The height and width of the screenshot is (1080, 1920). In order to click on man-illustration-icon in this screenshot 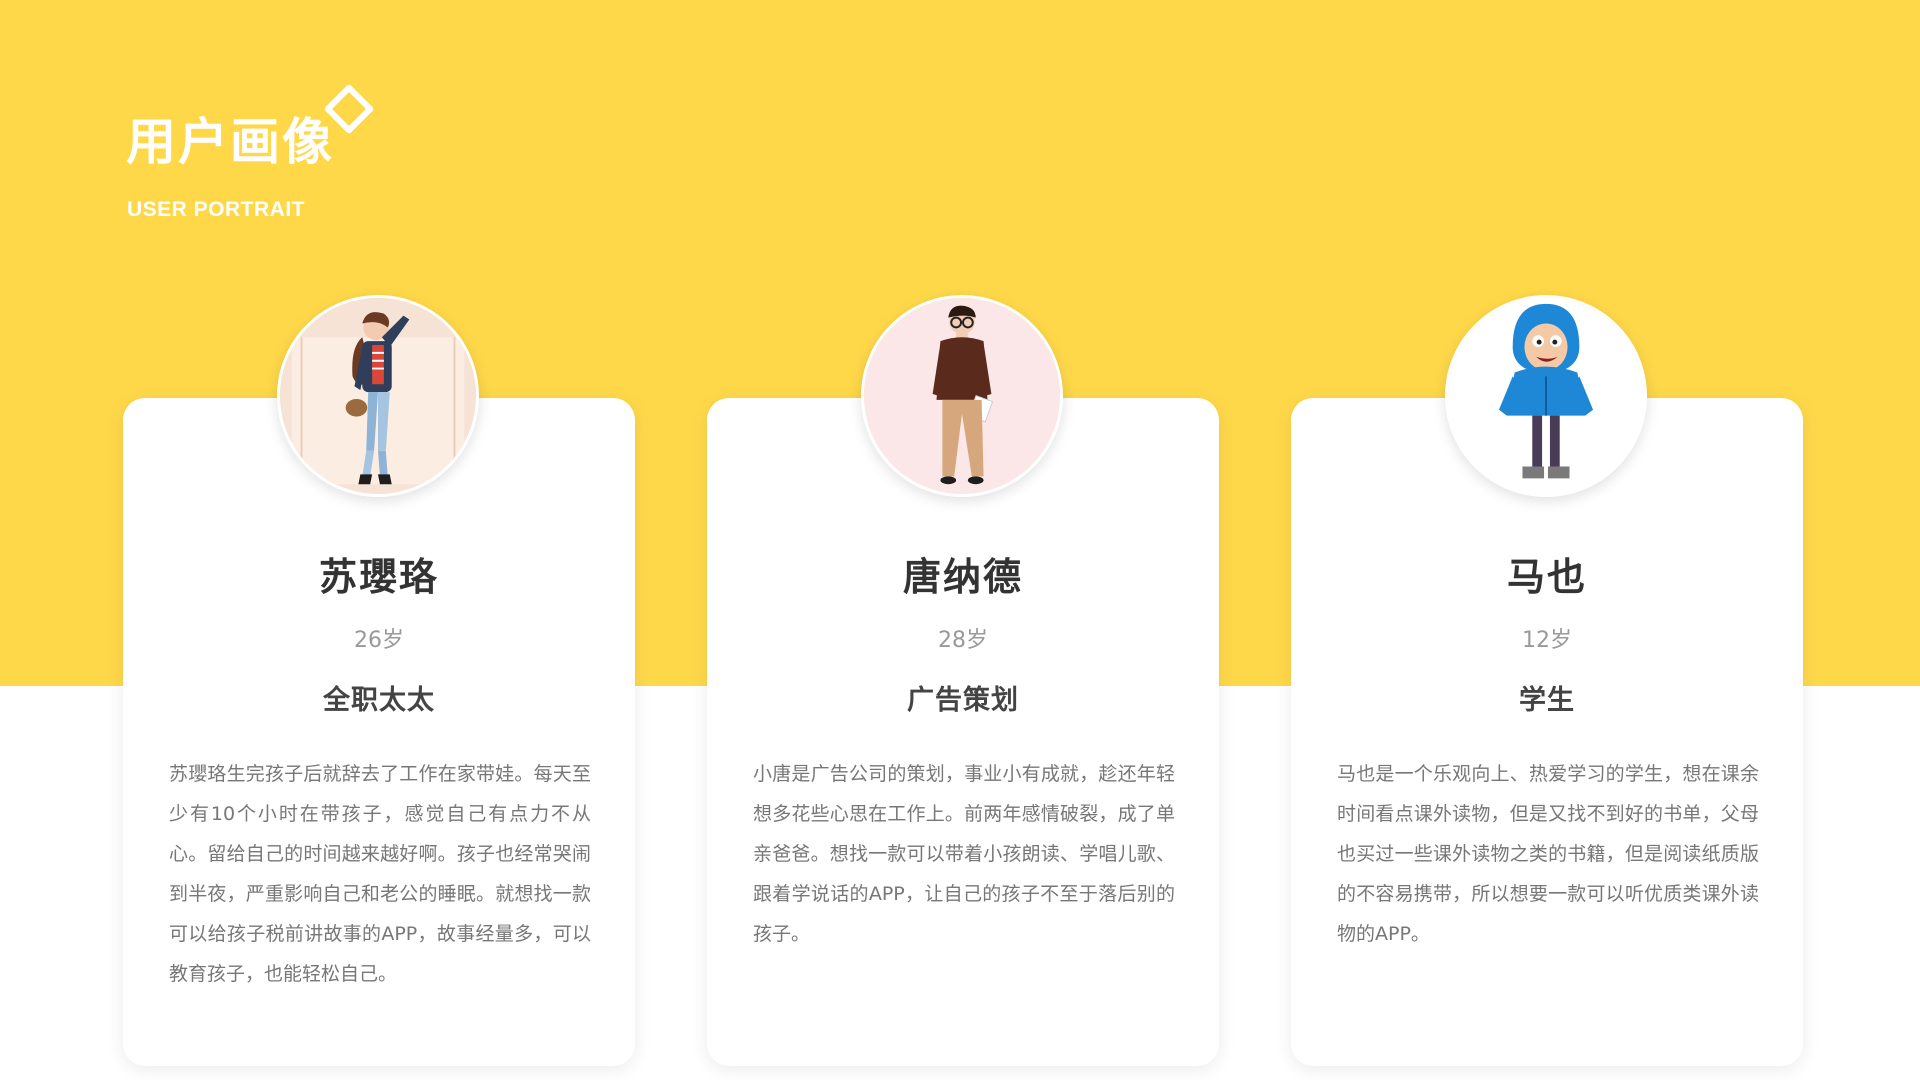, I will do `click(962, 396)`.